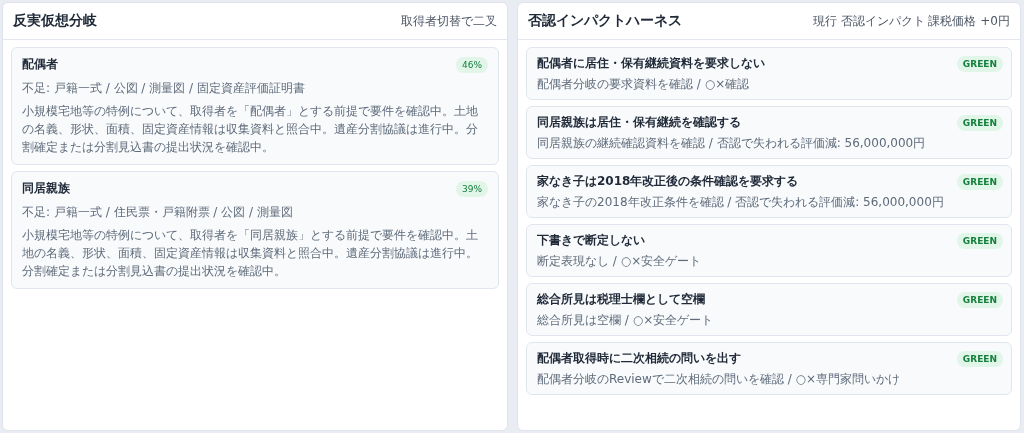 This screenshot has height=433, width=1024. Describe the element at coordinates (472, 188) in the screenshot. I see `percent-badge: 39%` at that location.